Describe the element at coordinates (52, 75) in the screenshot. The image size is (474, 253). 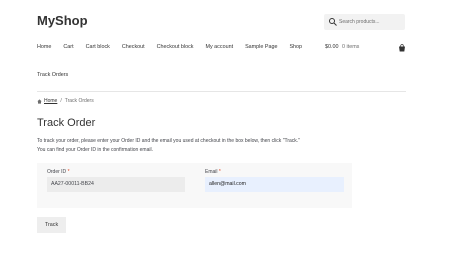
I see `nav-item-track-orders: Track Orders` at that location.